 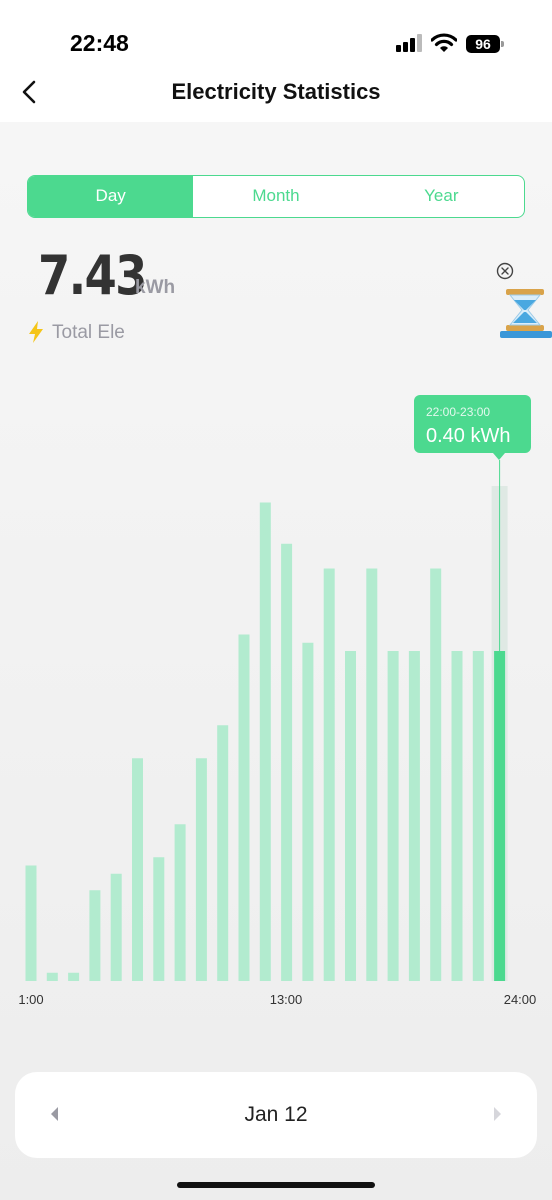 What do you see at coordinates (458, 412) in the screenshot?
I see `tooltip-range: 22:00-23:00` at bounding box center [458, 412].